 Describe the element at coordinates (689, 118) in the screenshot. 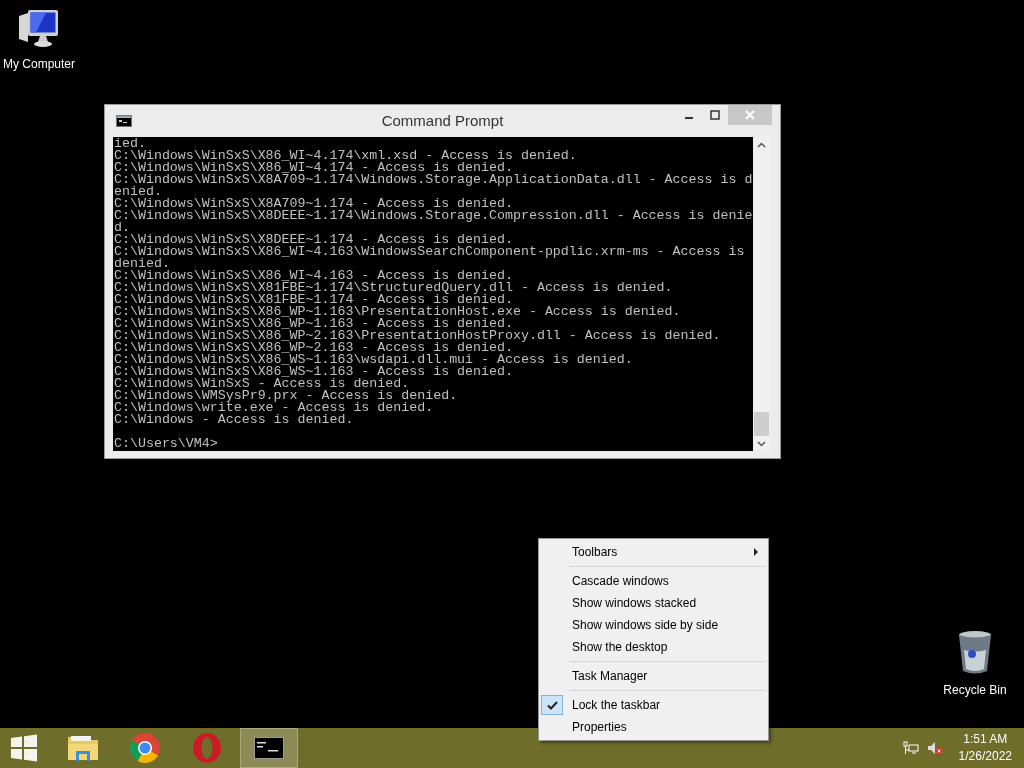

I see `minimize-icon` at that location.